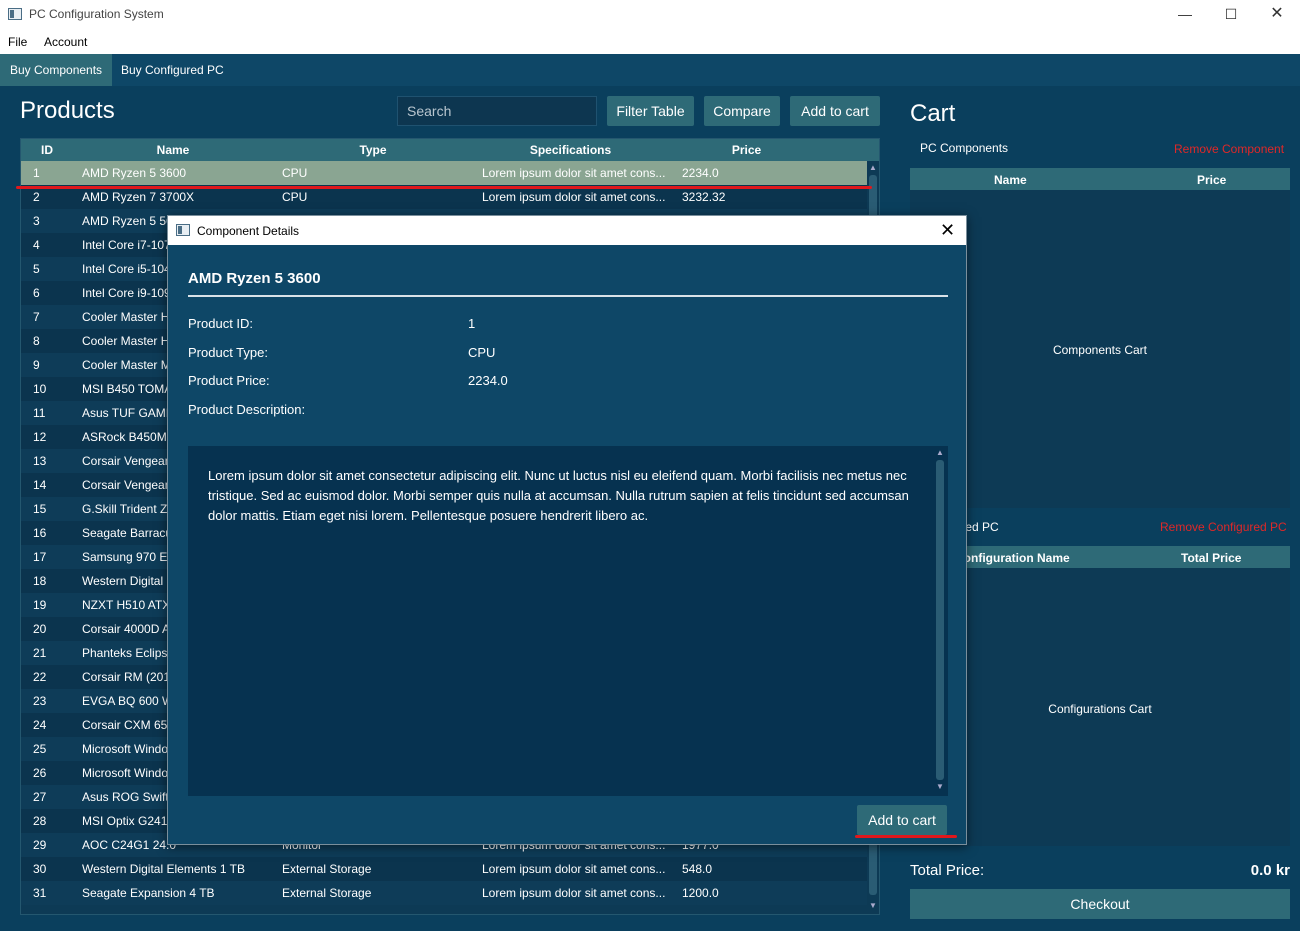 The image size is (1300, 931). Describe the element at coordinates (36, 221) in the screenshot. I see `cell-id: 3` at that location.